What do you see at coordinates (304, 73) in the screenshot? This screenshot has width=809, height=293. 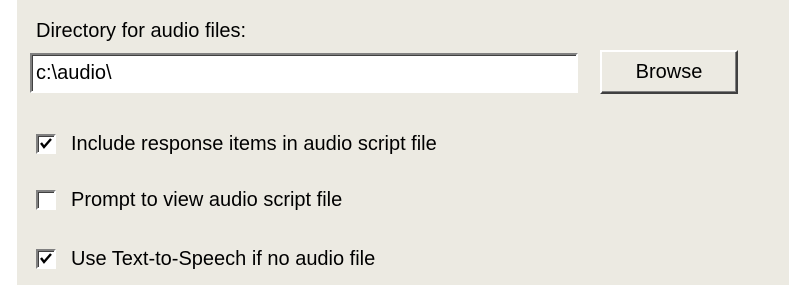 I see `directory-input` at bounding box center [304, 73].